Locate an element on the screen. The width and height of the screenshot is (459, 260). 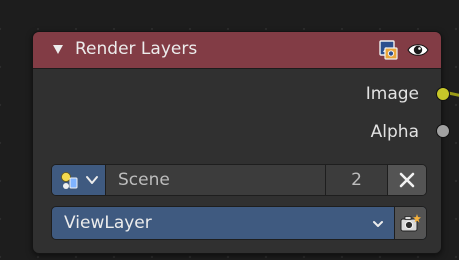
scene-name-field: Scene is located at coordinates (216, 180).